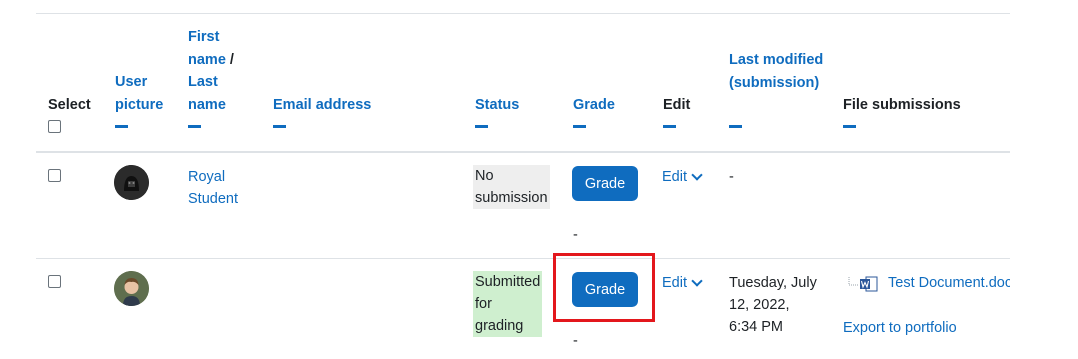  I want to click on last-modified-value: -, so click(731, 177).